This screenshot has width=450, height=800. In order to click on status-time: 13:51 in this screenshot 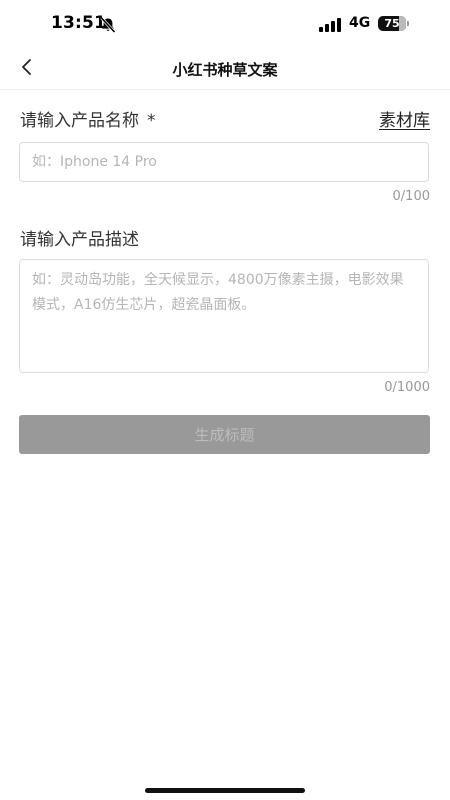, I will do `click(79, 23)`.